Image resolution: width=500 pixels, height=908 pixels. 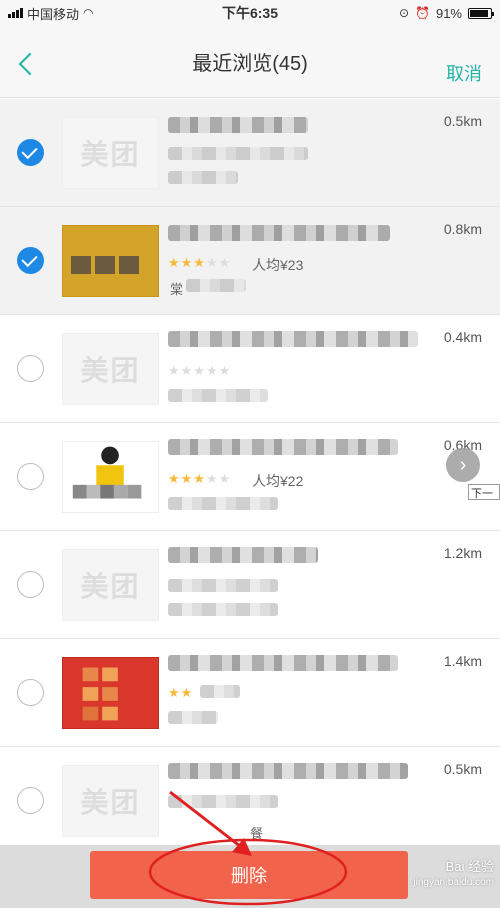 What do you see at coordinates (481, 13) in the screenshot?
I see `battery-icon` at bounding box center [481, 13].